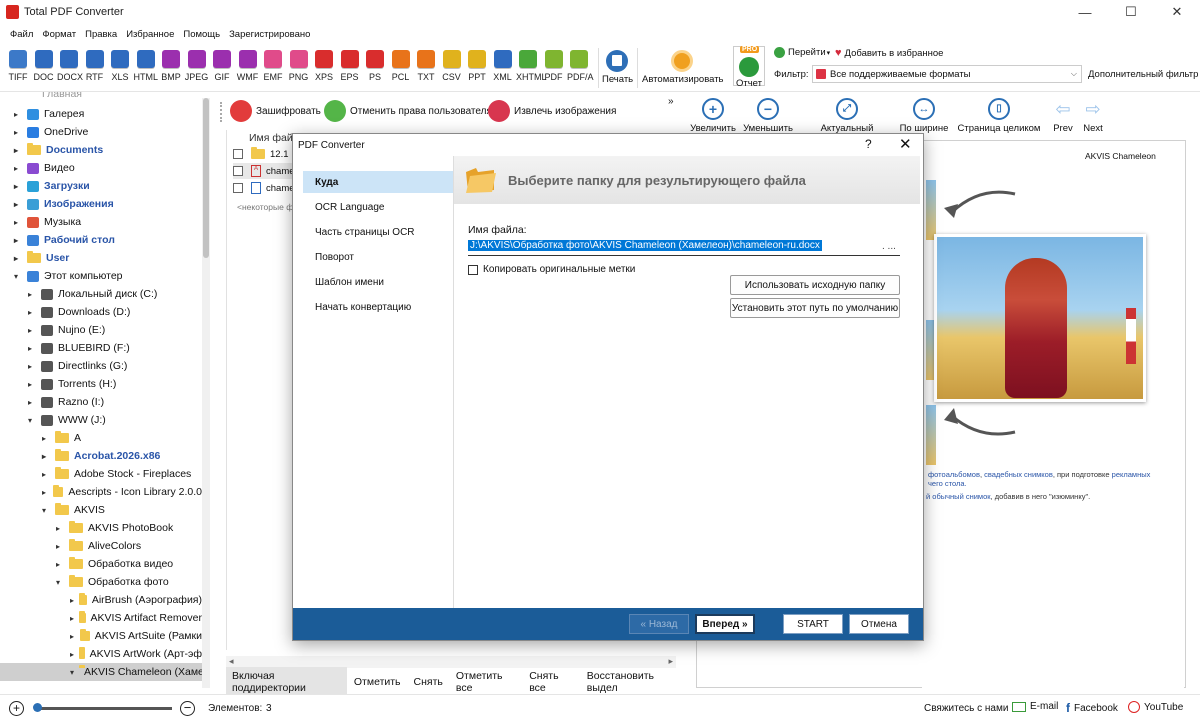 This screenshot has height=724, width=1200. I want to click on check-all-button: Отметить все, so click(486, 682).